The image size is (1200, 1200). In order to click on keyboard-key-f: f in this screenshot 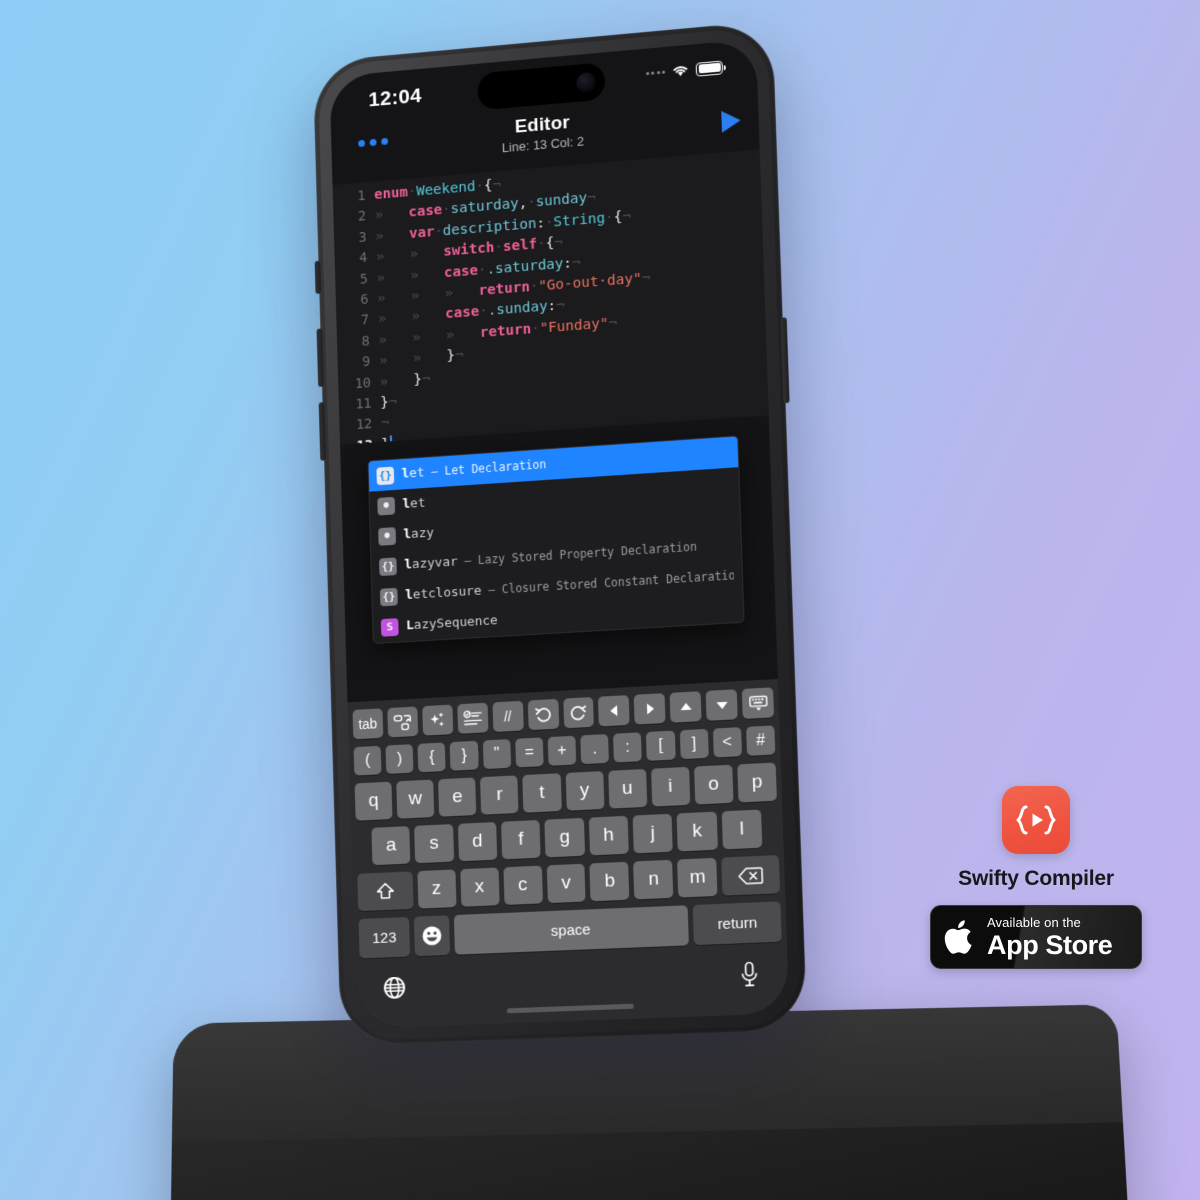, I will do `click(521, 839)`.